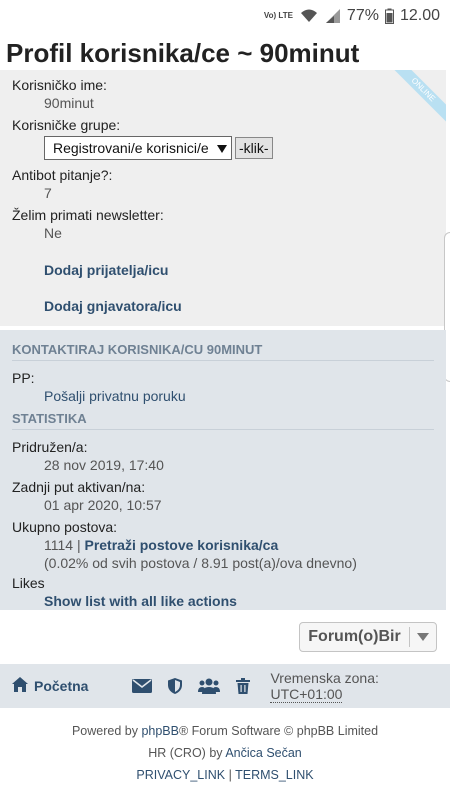 The image size is (450, 800). I want to click on page-title: Profil korisnika/ce ~ 90minut, so click(183, 53).